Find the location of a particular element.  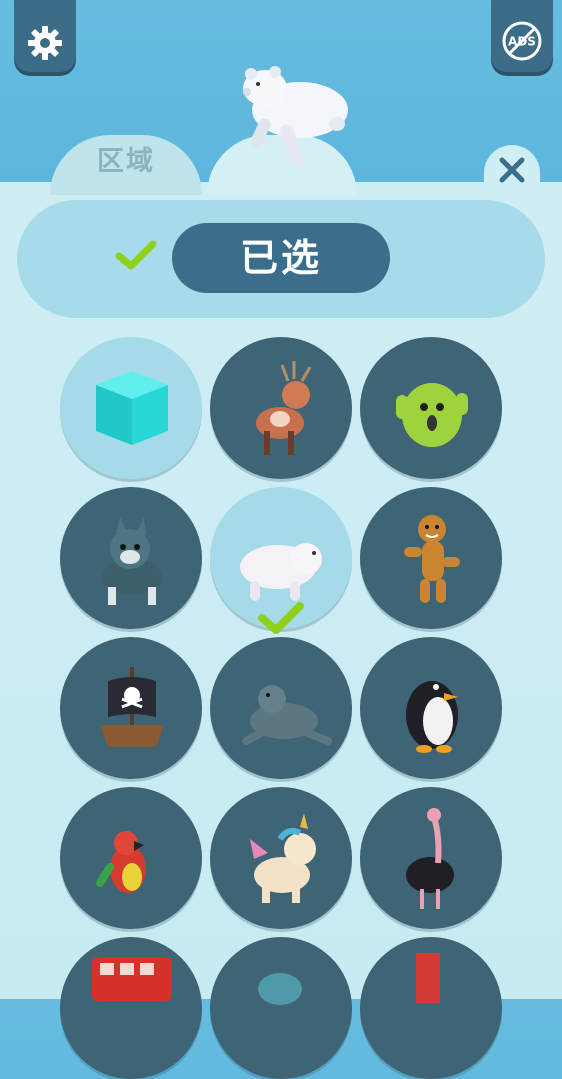

unicorn-icon is located at coordinates (283, 858).